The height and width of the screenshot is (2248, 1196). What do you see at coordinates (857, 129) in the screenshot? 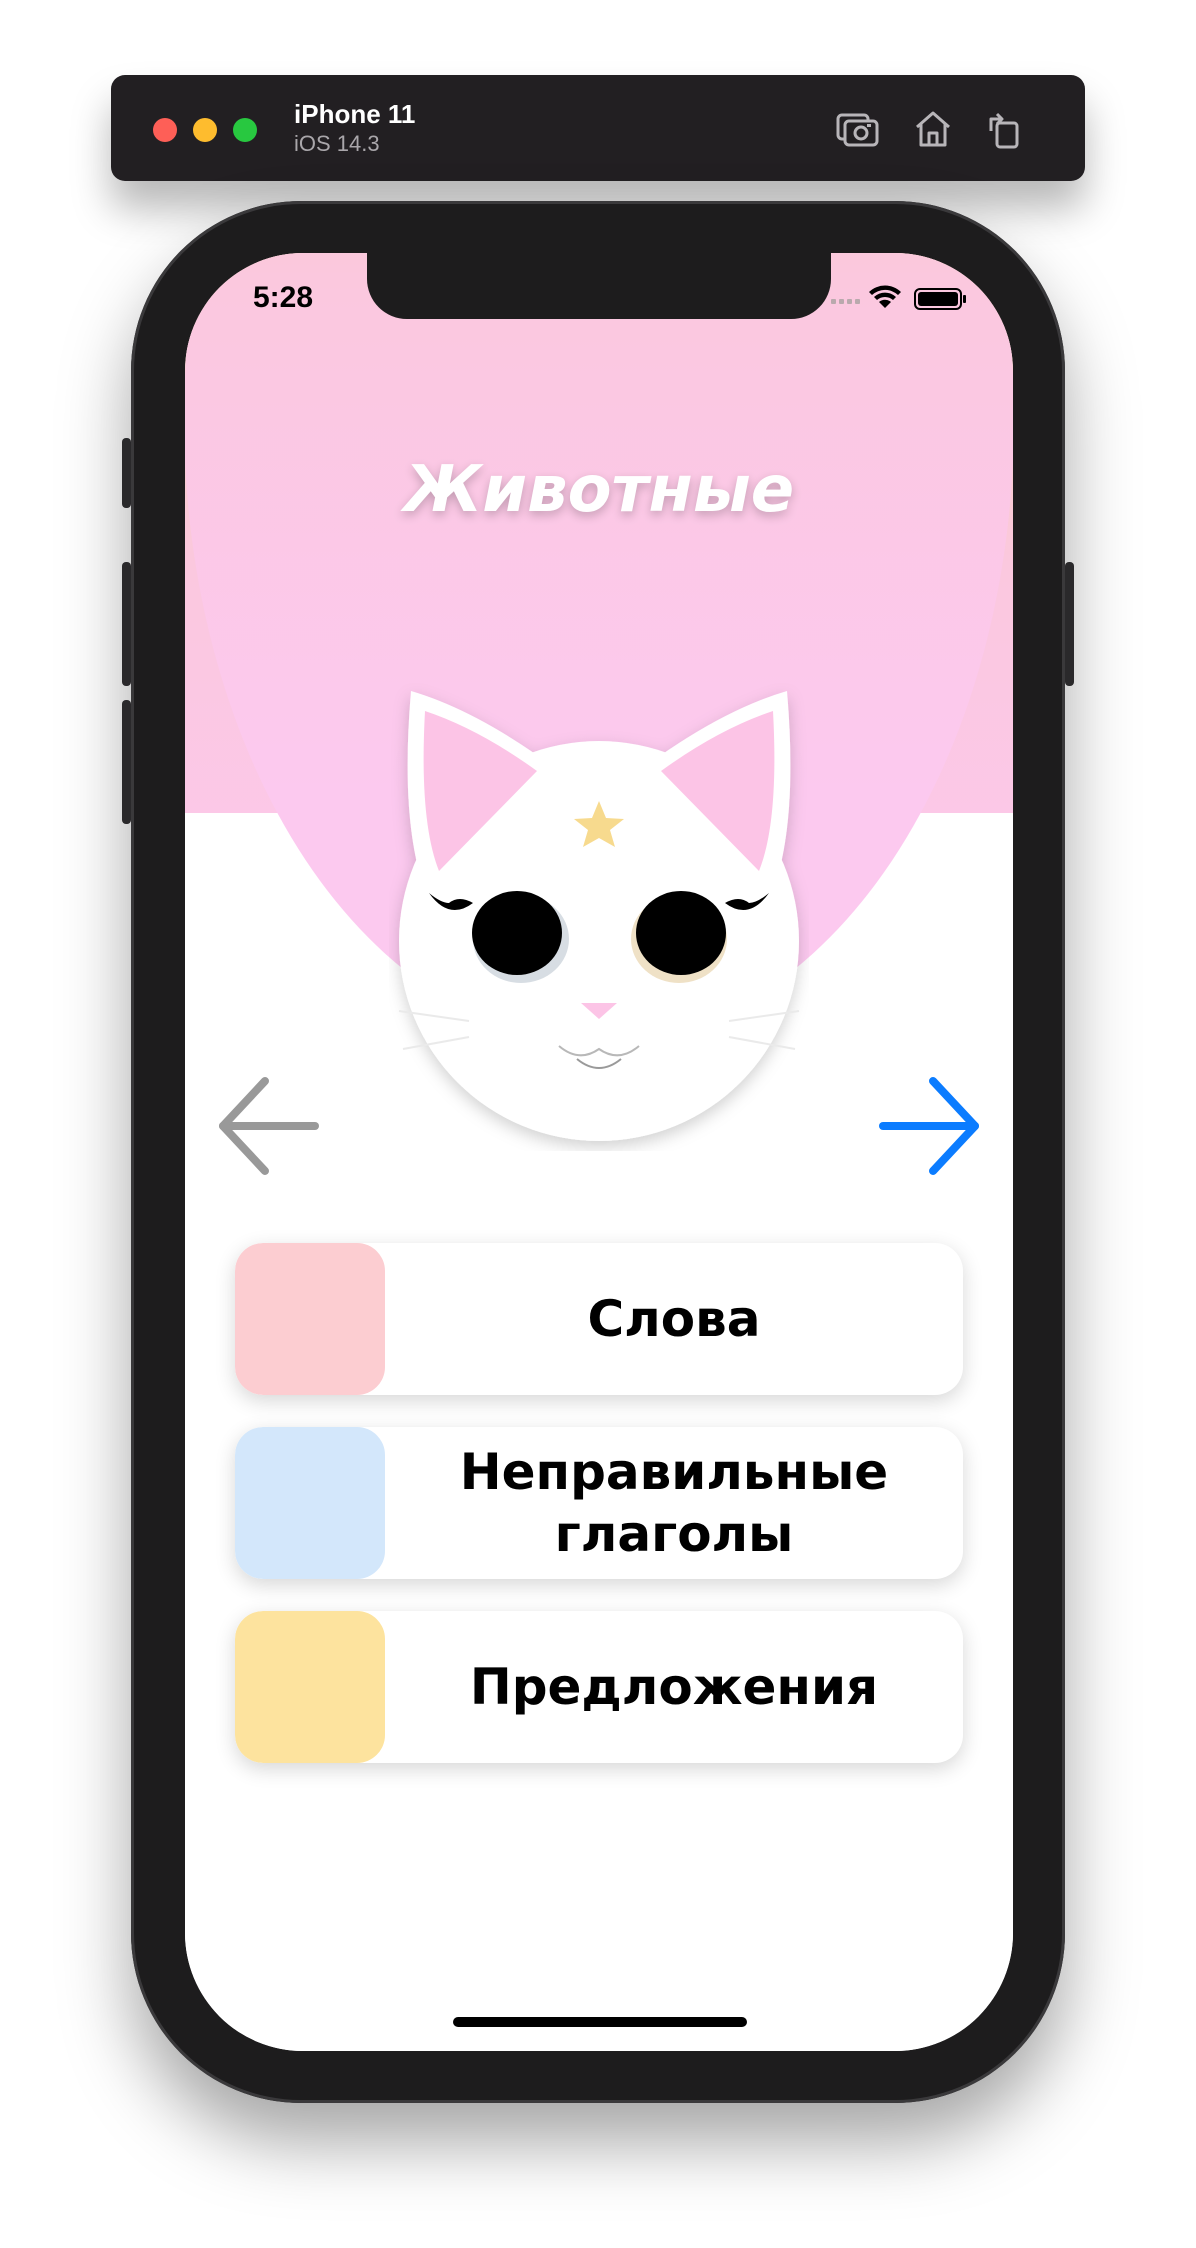
I see `screenshot-icon` at bounding box center [857, 129].